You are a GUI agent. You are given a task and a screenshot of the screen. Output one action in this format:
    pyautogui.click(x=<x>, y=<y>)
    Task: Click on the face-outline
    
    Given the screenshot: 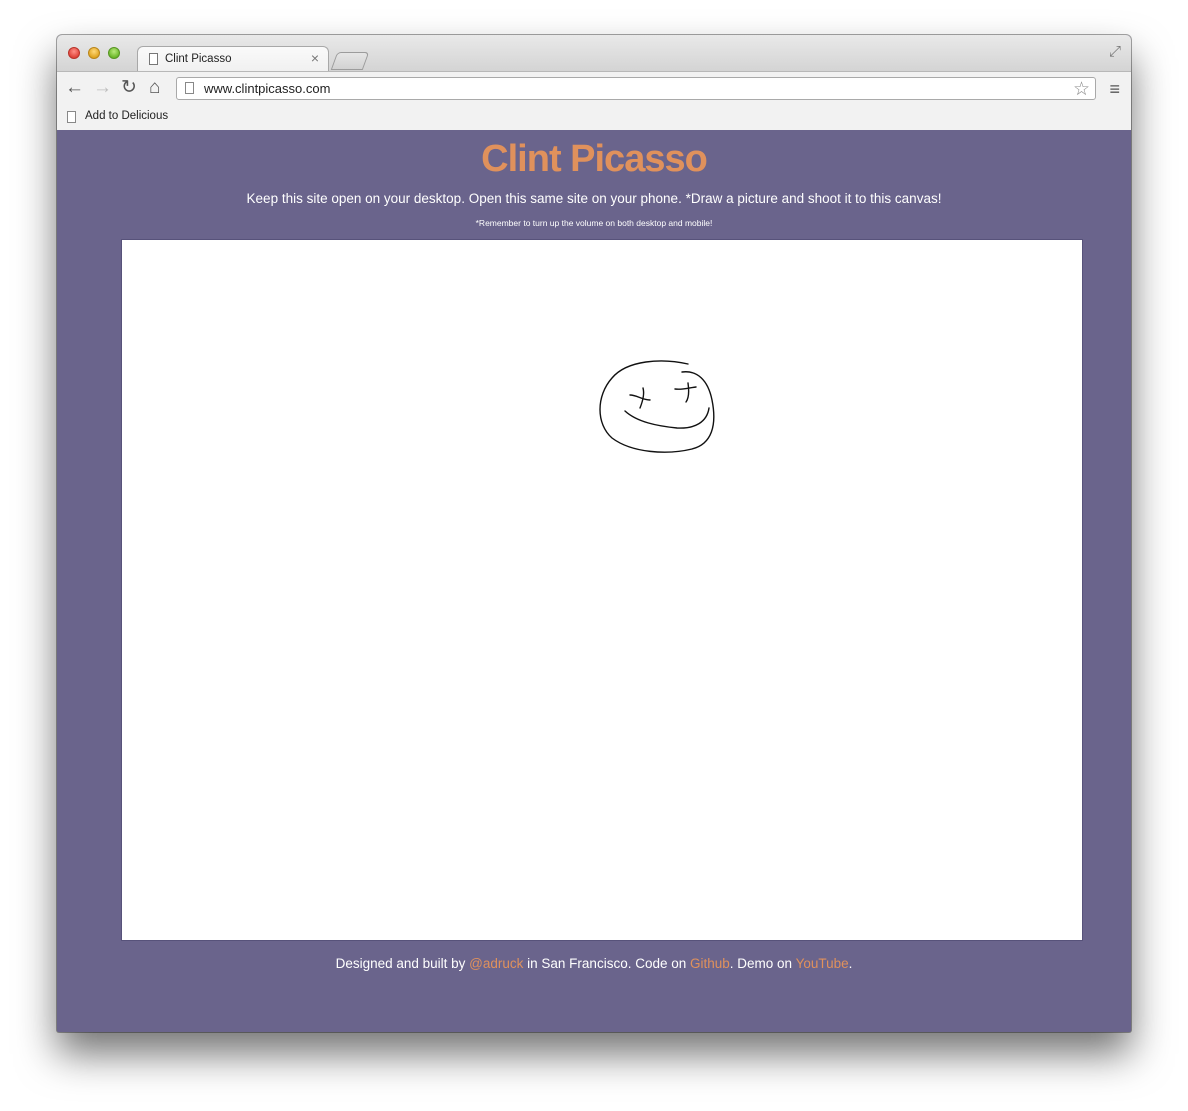 What is the action you would take?
    pyautogui.click(x=657, y=406)
    